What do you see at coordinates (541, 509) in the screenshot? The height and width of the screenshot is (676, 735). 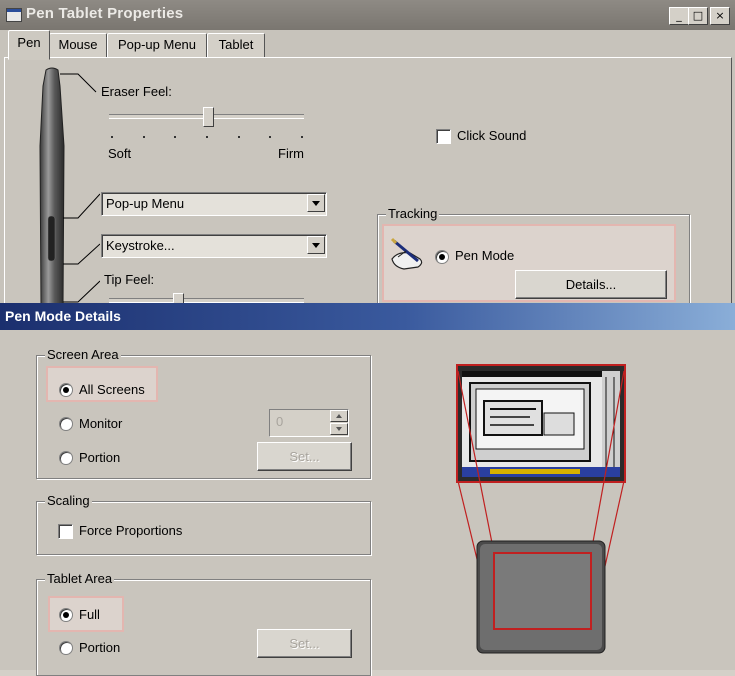 I see `screen-to-tablet-mapping-diagram` at bounding box center [541, 509].